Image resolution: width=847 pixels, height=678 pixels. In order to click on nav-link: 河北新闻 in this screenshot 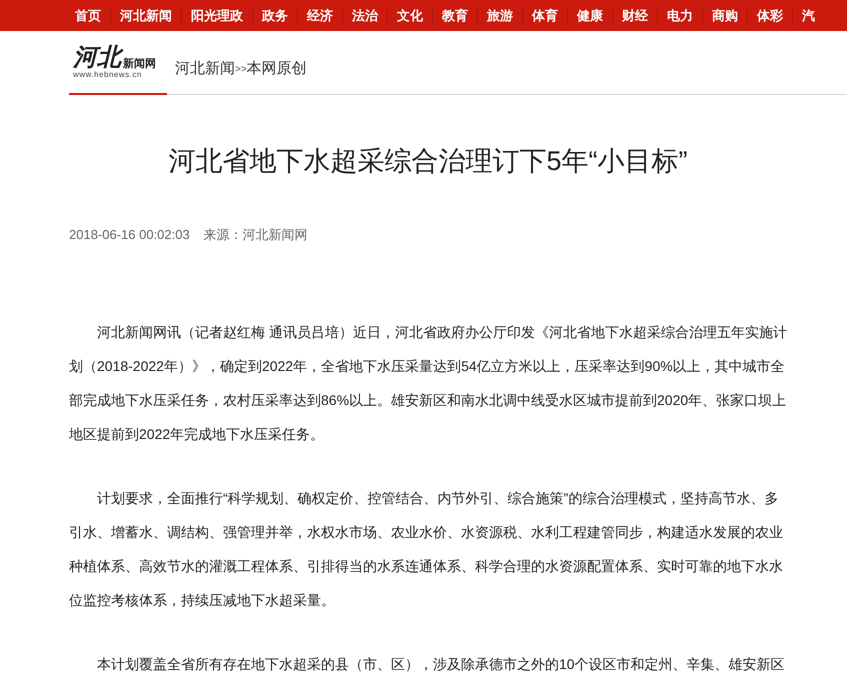, I will do `click(146, 15)`.